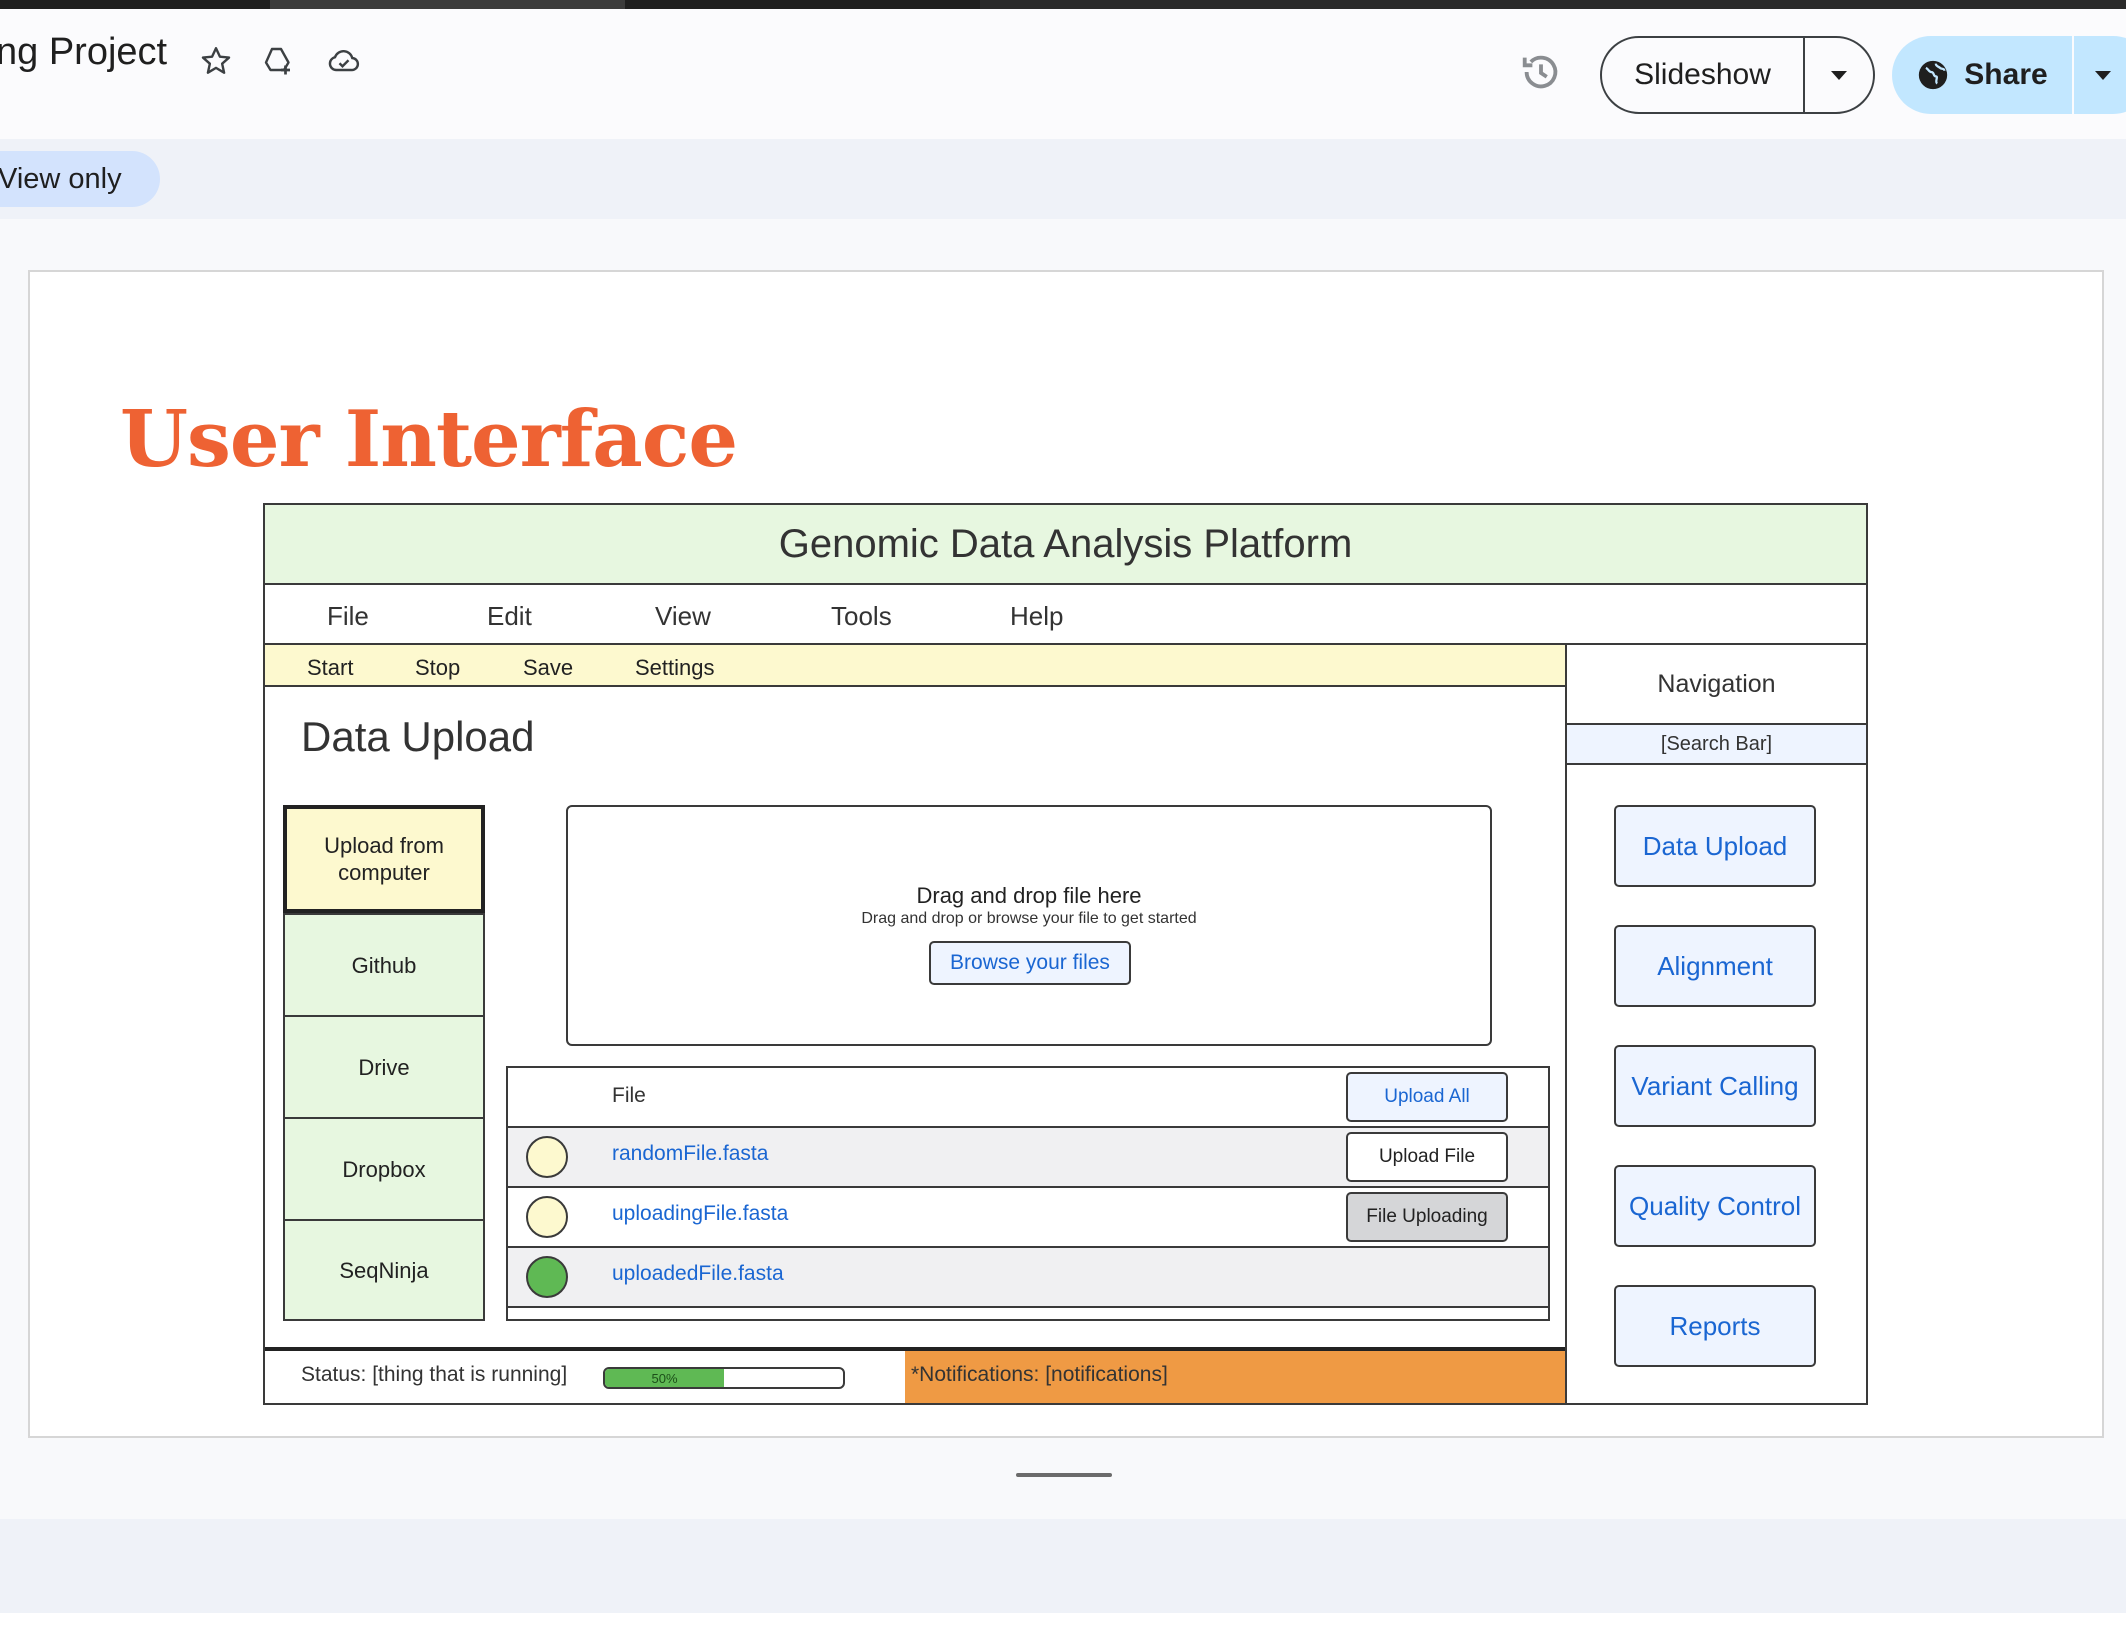 The height and width of the screenshot is (1640, 2126). I want to click on globe-icon, so click(1933, 75).